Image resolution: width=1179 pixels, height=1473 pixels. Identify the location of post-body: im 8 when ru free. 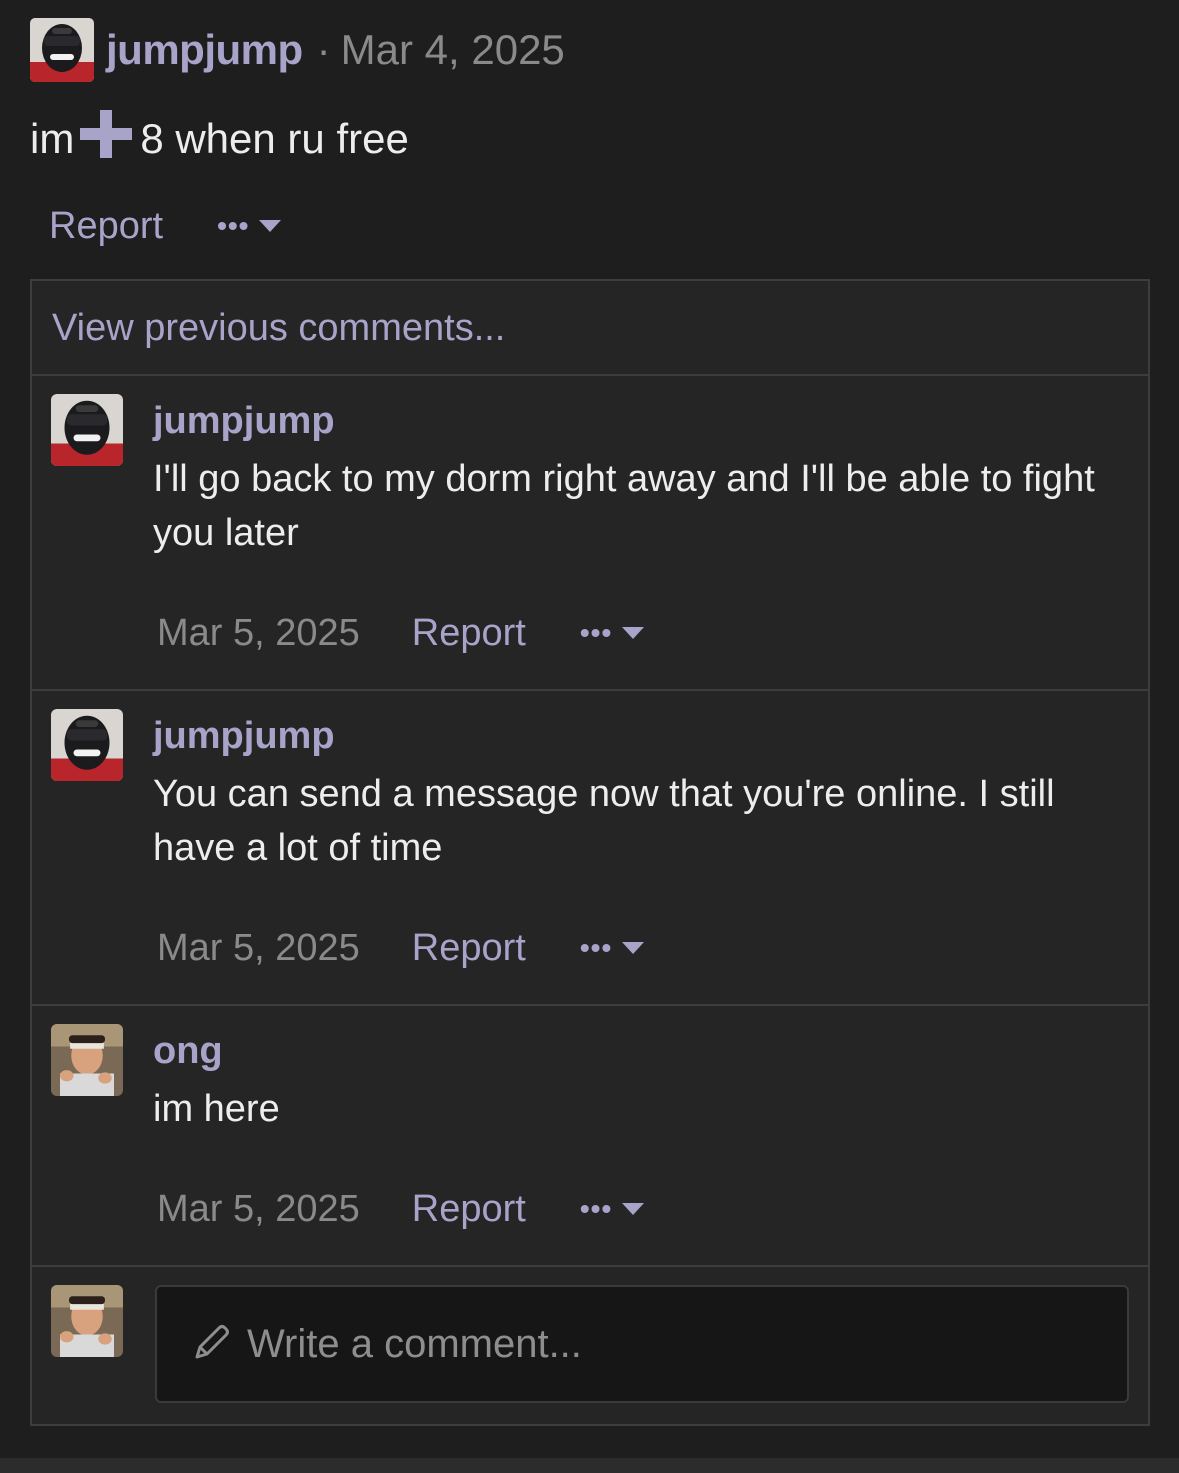
(219, 139).